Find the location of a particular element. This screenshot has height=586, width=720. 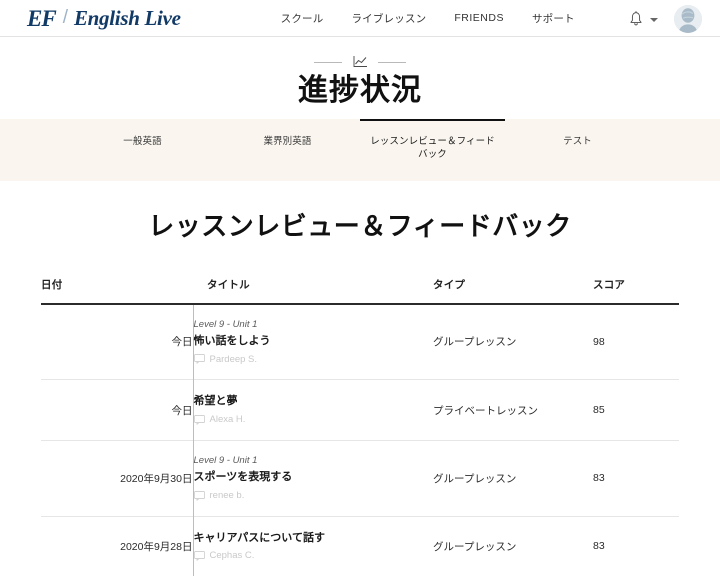

tab-label: 一般英語 is located at coordinates (142, 141).